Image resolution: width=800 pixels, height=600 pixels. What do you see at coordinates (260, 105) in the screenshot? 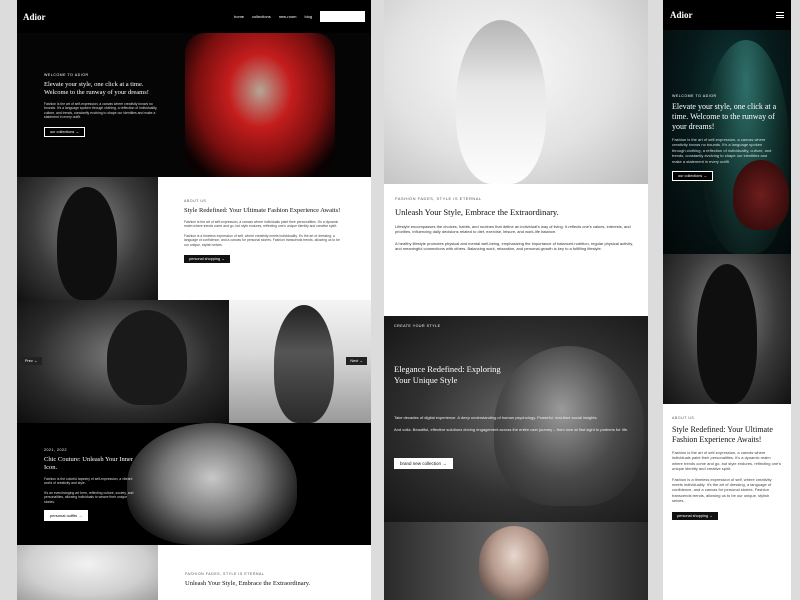
I see `hero-model-photo` at bounding box center [260, 105].